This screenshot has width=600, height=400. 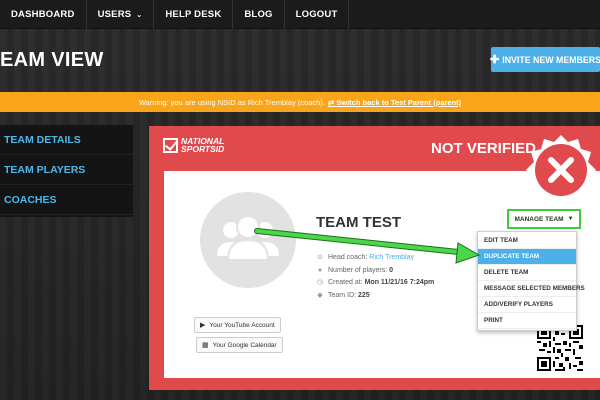 I want to click on menu-item-print: PRINT, so click(x=527, y=321).